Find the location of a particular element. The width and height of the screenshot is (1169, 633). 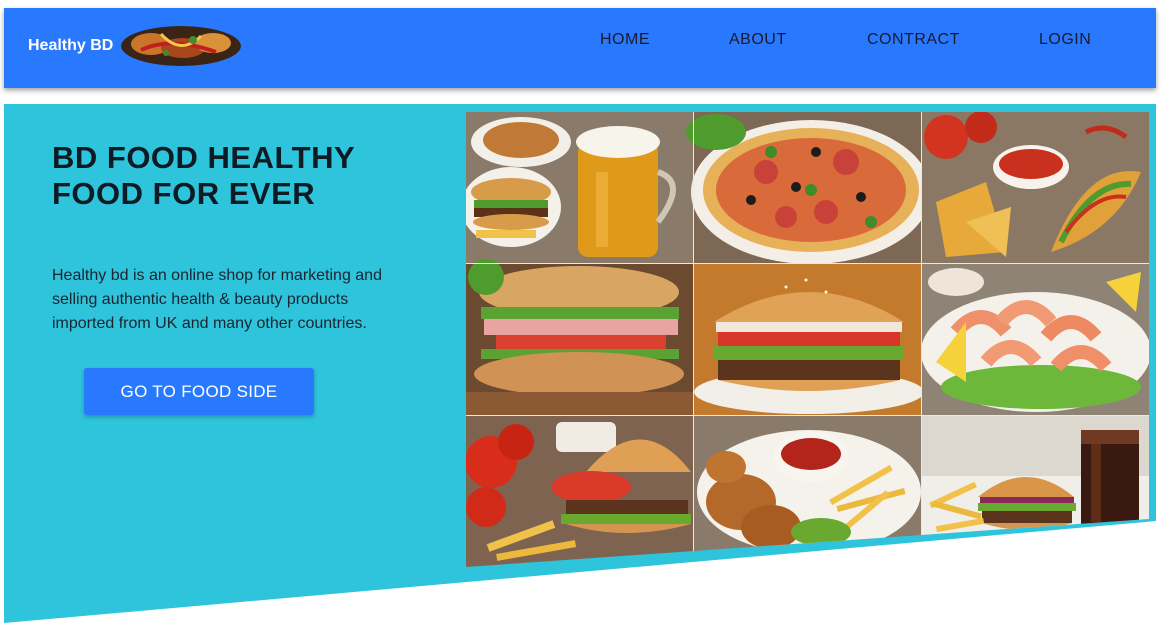

navbar: Healthy BD HOME ABOUT CONTRACT LOGIN is located at coordinates (580, 48).